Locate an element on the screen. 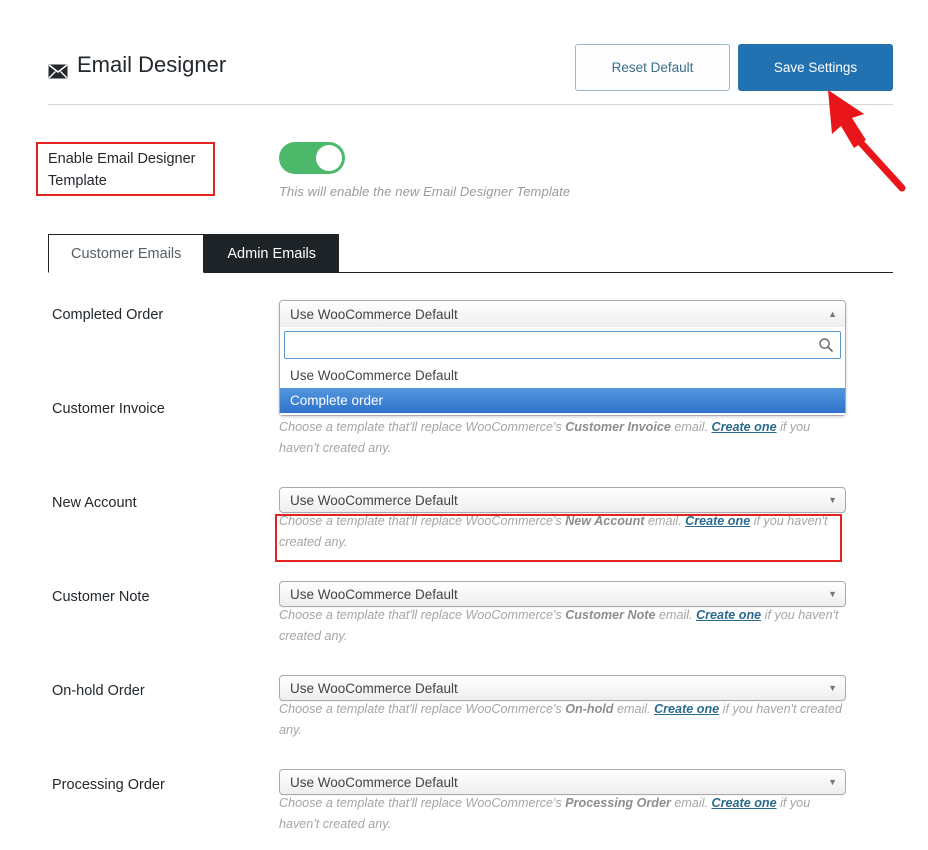 The height and width of the screenshot is (850, 928). reset-default-button: Reset Default is located at coordinates (652, 67).